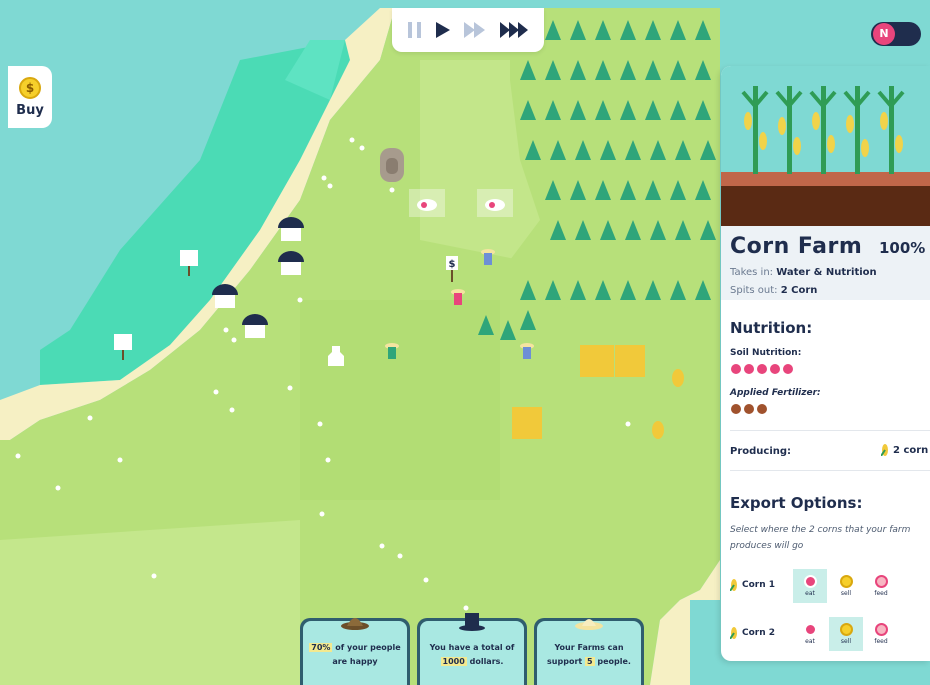 This screenshot has height=685, width=930. I want to click on buy-button: $ Buy, so click(30, 97).